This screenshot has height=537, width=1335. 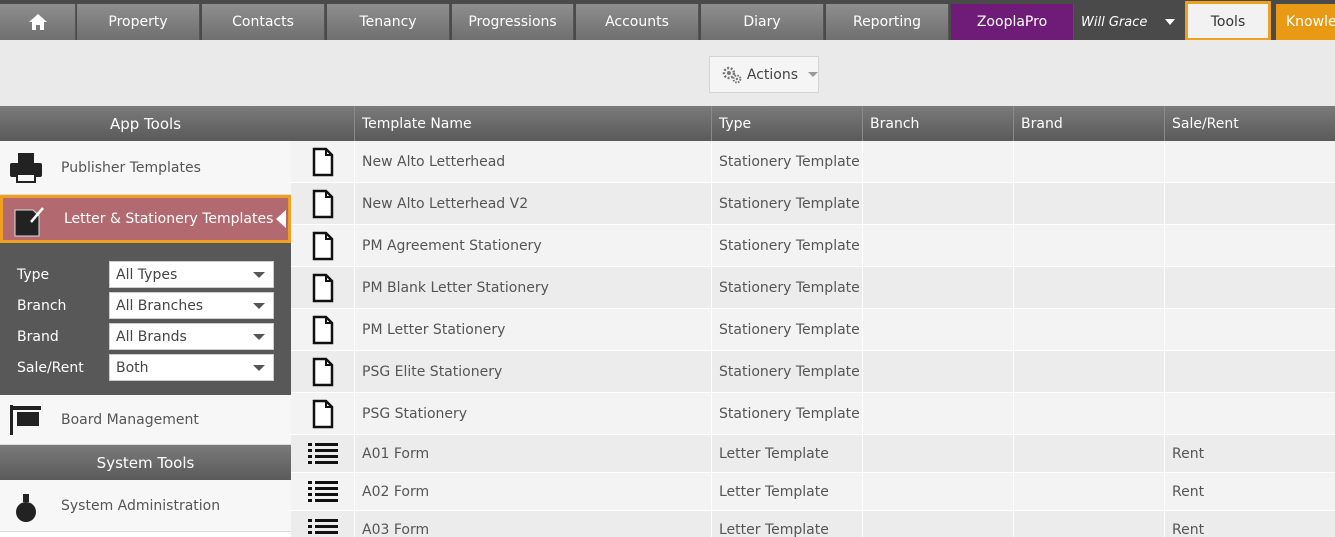 I want to click on filter-label: Sale/Rent, so click(x=50, y=367).